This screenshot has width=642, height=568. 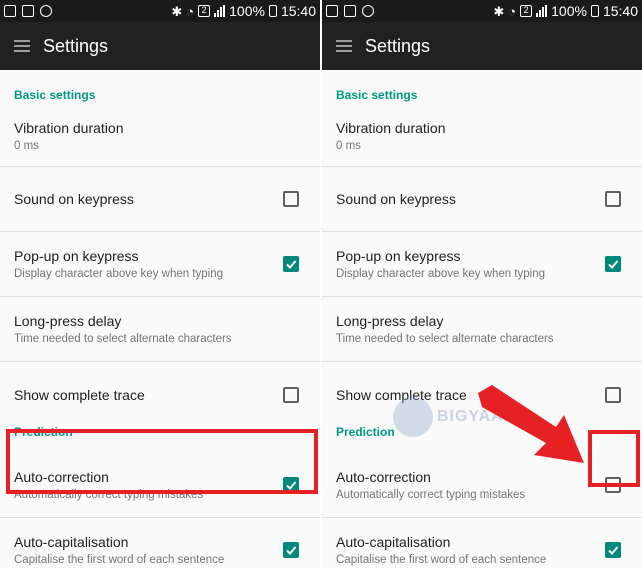 What do you see at coordinates (413, 417) in the screenshot?
I see `watermark-logo-icon` at bounding box center [413, 417].